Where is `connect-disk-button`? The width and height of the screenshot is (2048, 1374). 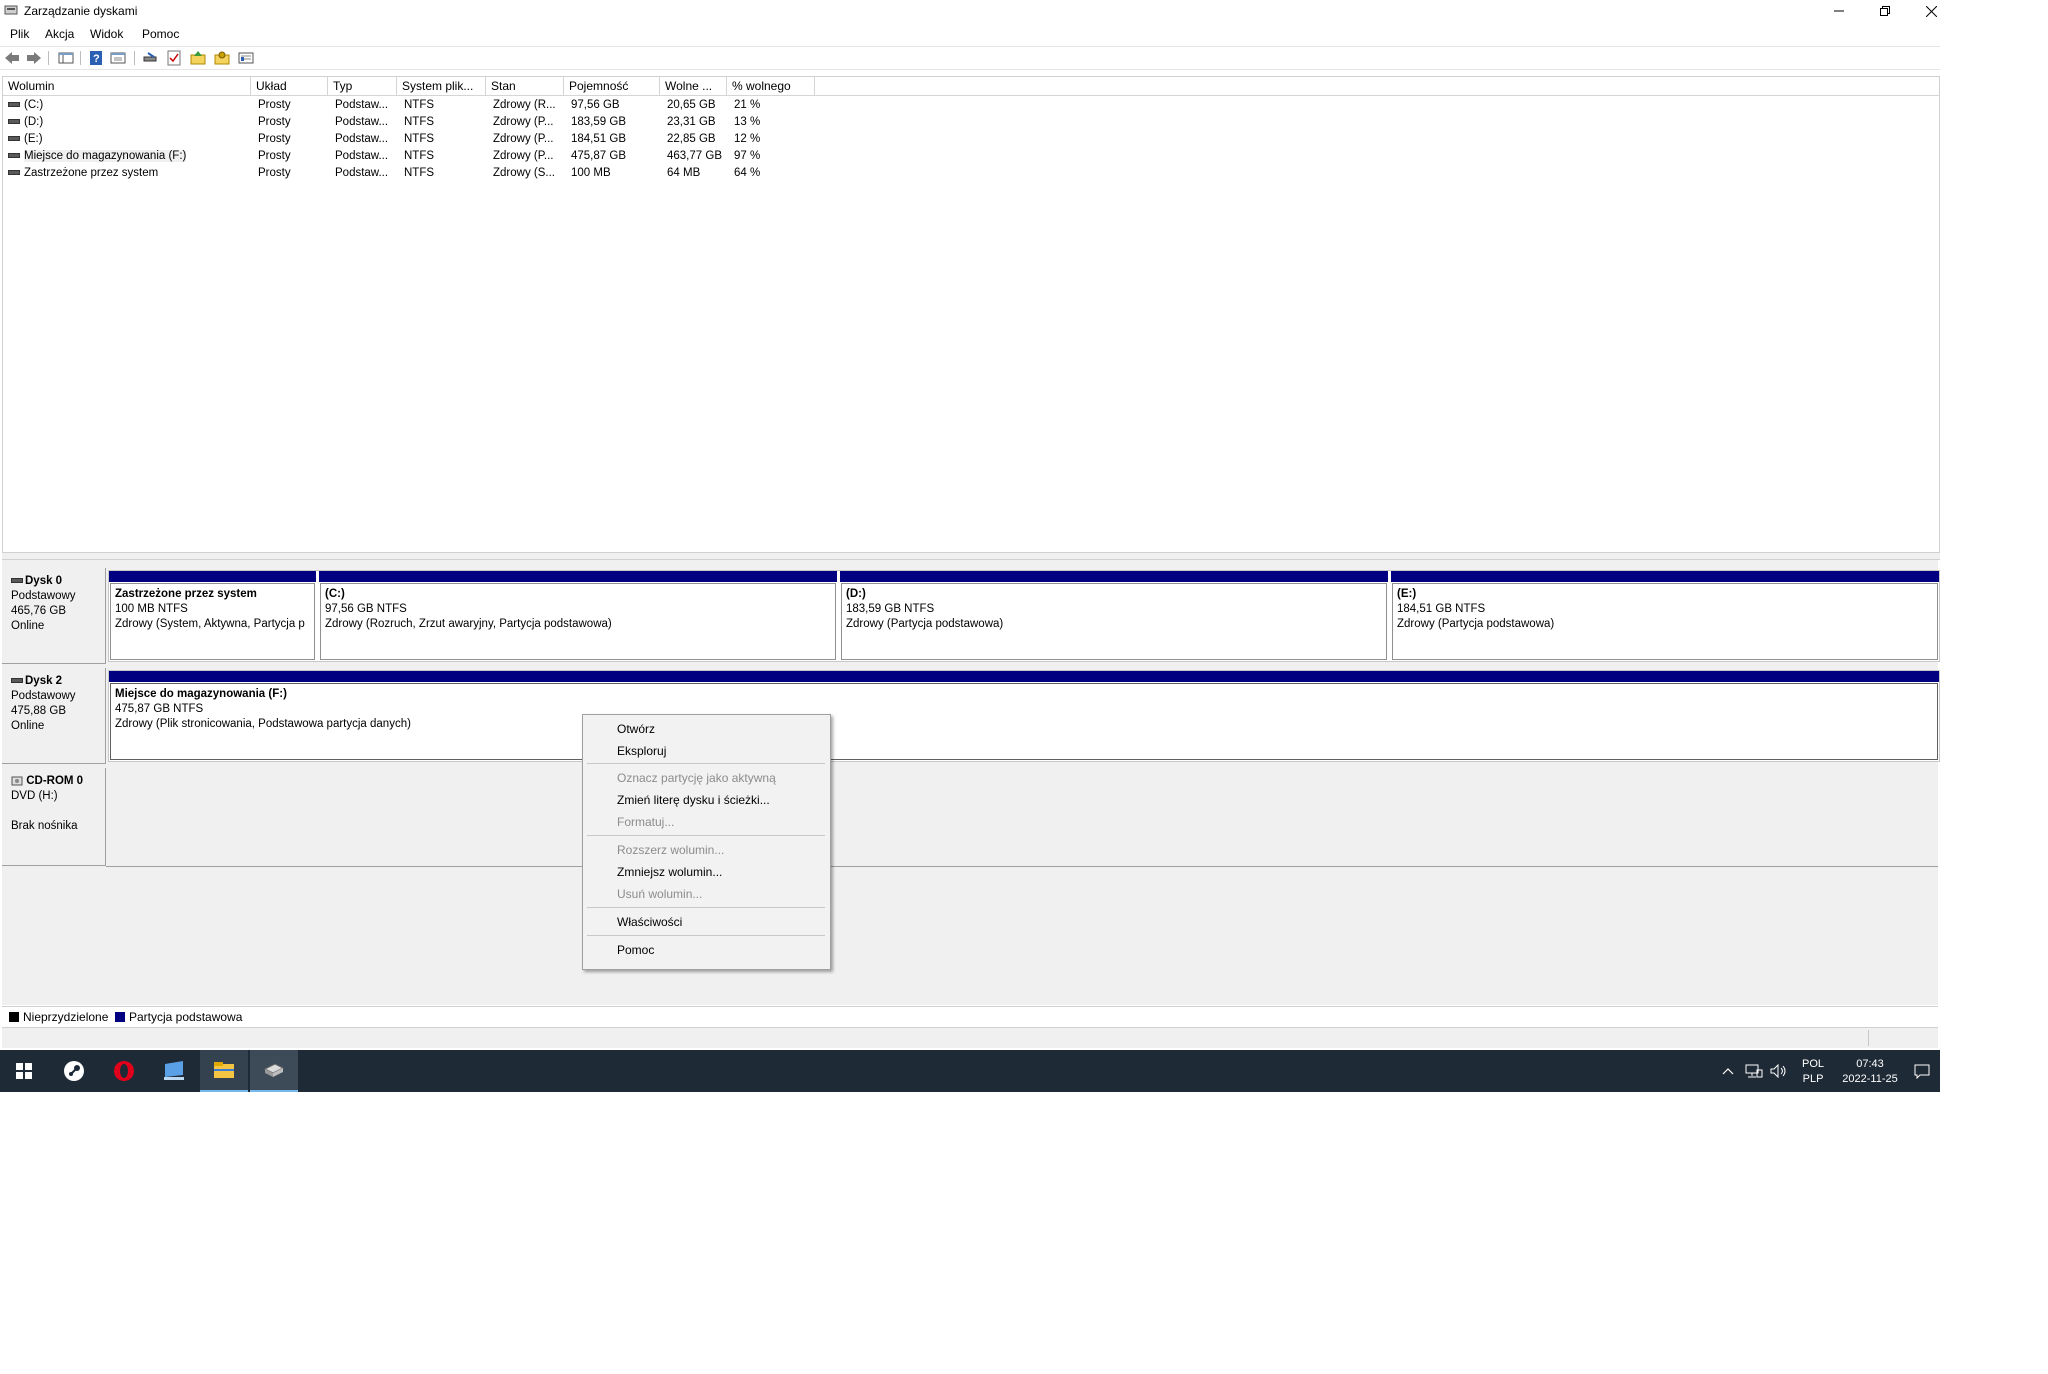
connect-disk-button is located at coordinates (150, 58).